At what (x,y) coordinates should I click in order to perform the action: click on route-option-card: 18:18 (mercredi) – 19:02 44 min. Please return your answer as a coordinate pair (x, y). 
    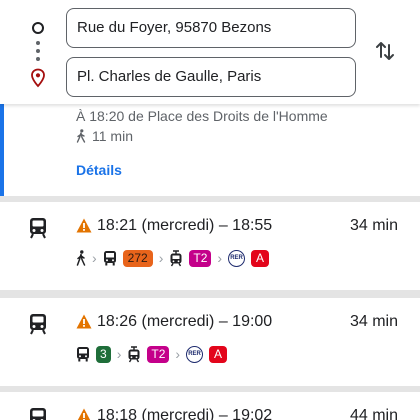
    Looking at the image, I should click on (210, 406).